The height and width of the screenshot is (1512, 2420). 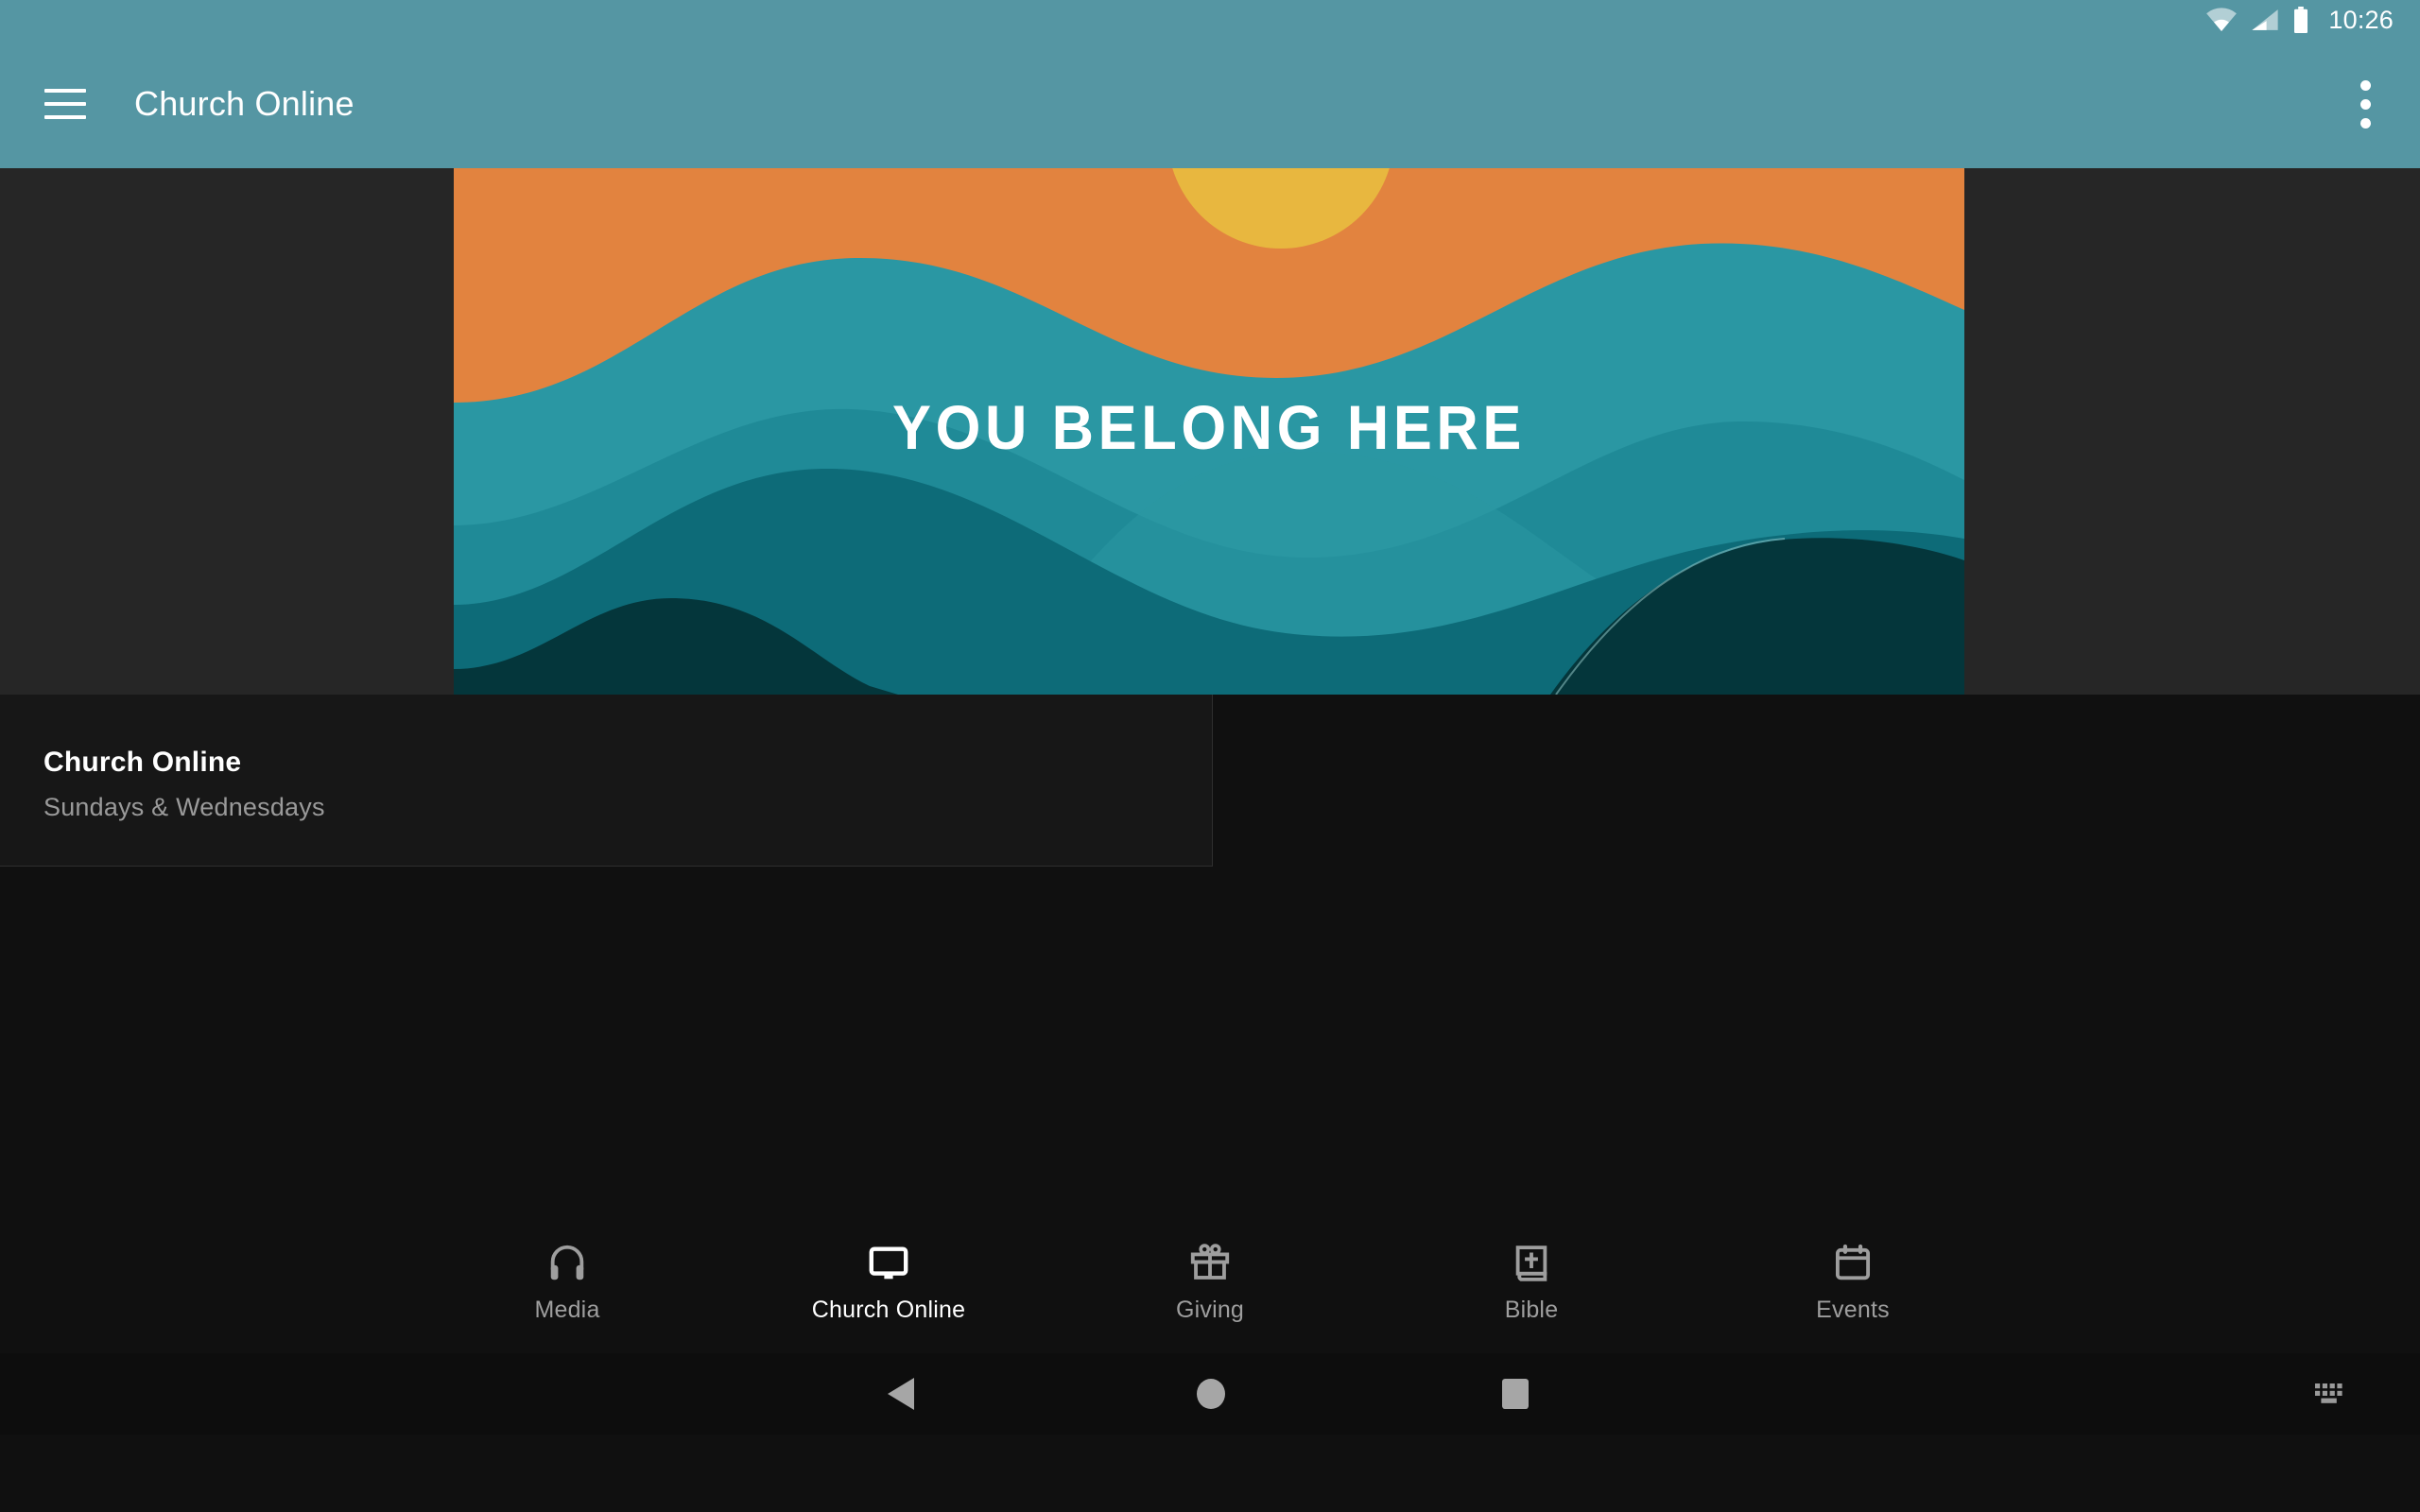 I want to click on back-triangle-icon, so click(x=903, y=1394).